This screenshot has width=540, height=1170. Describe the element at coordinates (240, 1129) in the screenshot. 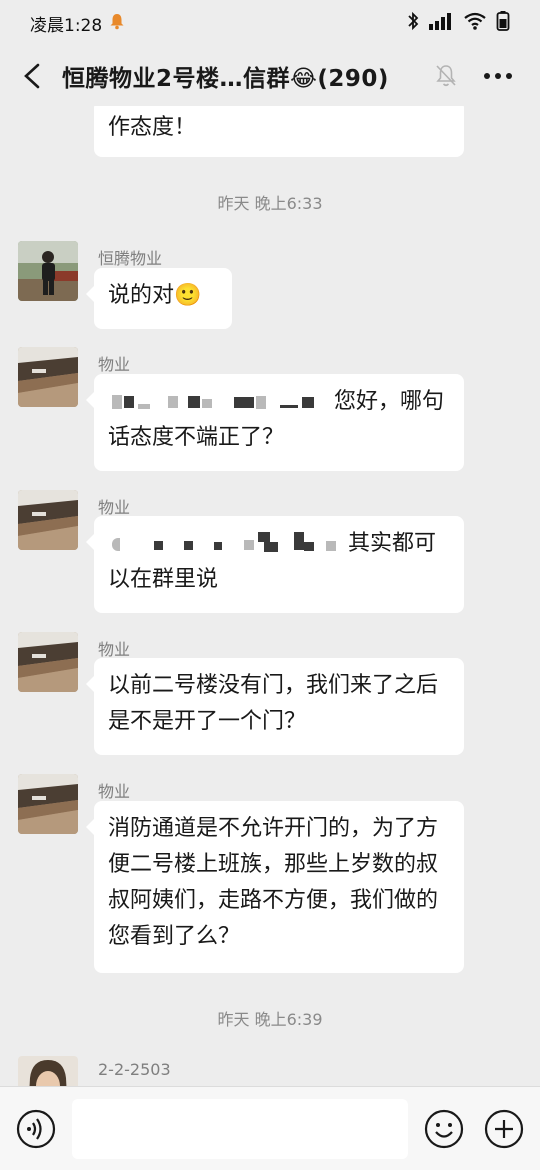

I see `message-input` at that location.